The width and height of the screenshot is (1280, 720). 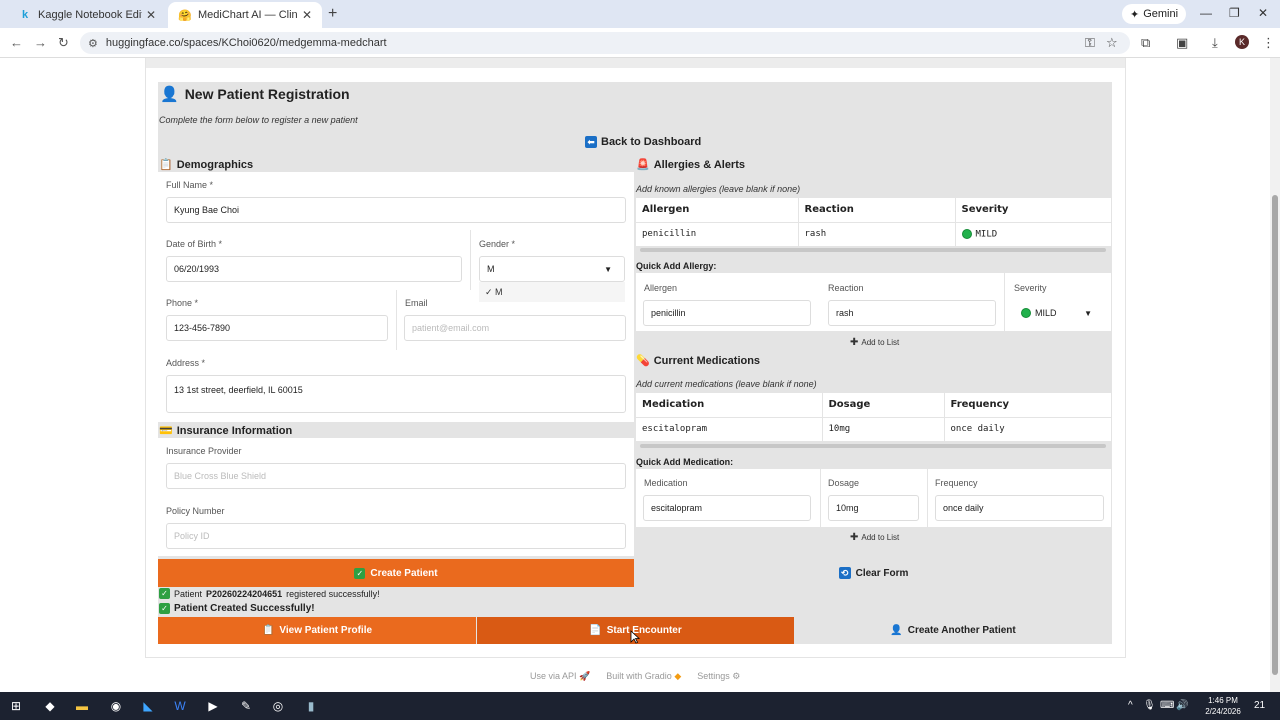 I want to click on copilot-icon: ◆, so click(x=50, y=706).